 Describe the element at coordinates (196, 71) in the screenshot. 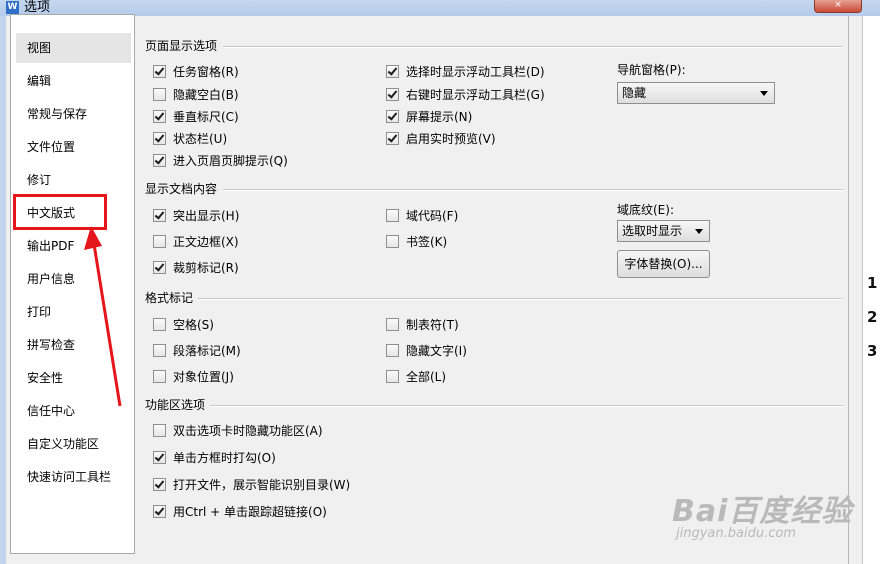

I see `checkbox-task-pane: 任务窗格(R)` at that location.